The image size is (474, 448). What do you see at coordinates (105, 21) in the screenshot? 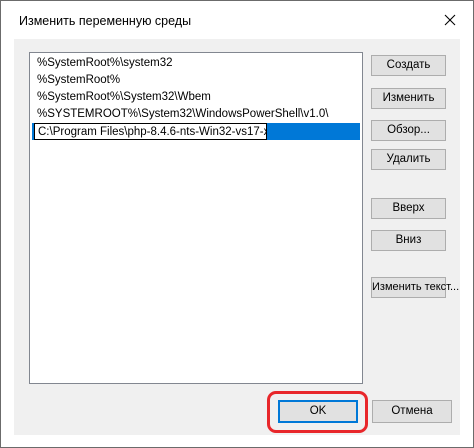
I see `window-title: Изменить переменную среды` at bounding box center [105, 21].